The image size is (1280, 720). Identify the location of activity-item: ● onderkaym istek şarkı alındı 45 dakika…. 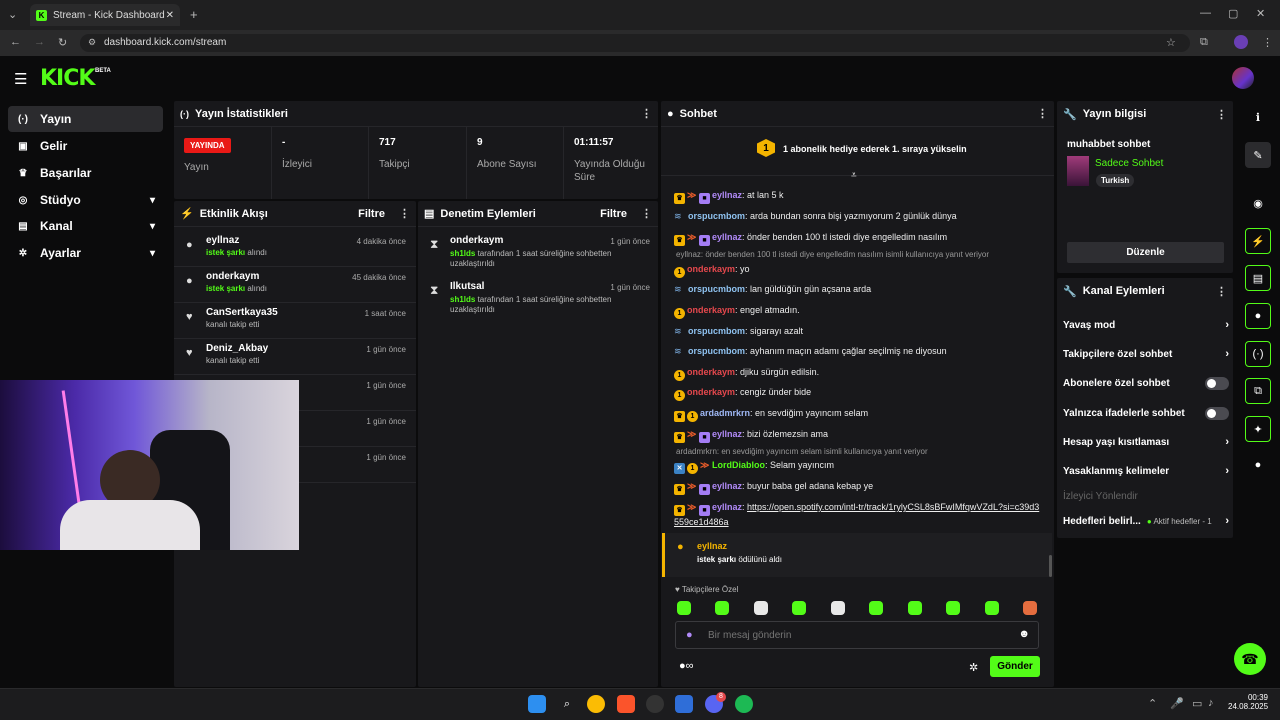
(295, 285).